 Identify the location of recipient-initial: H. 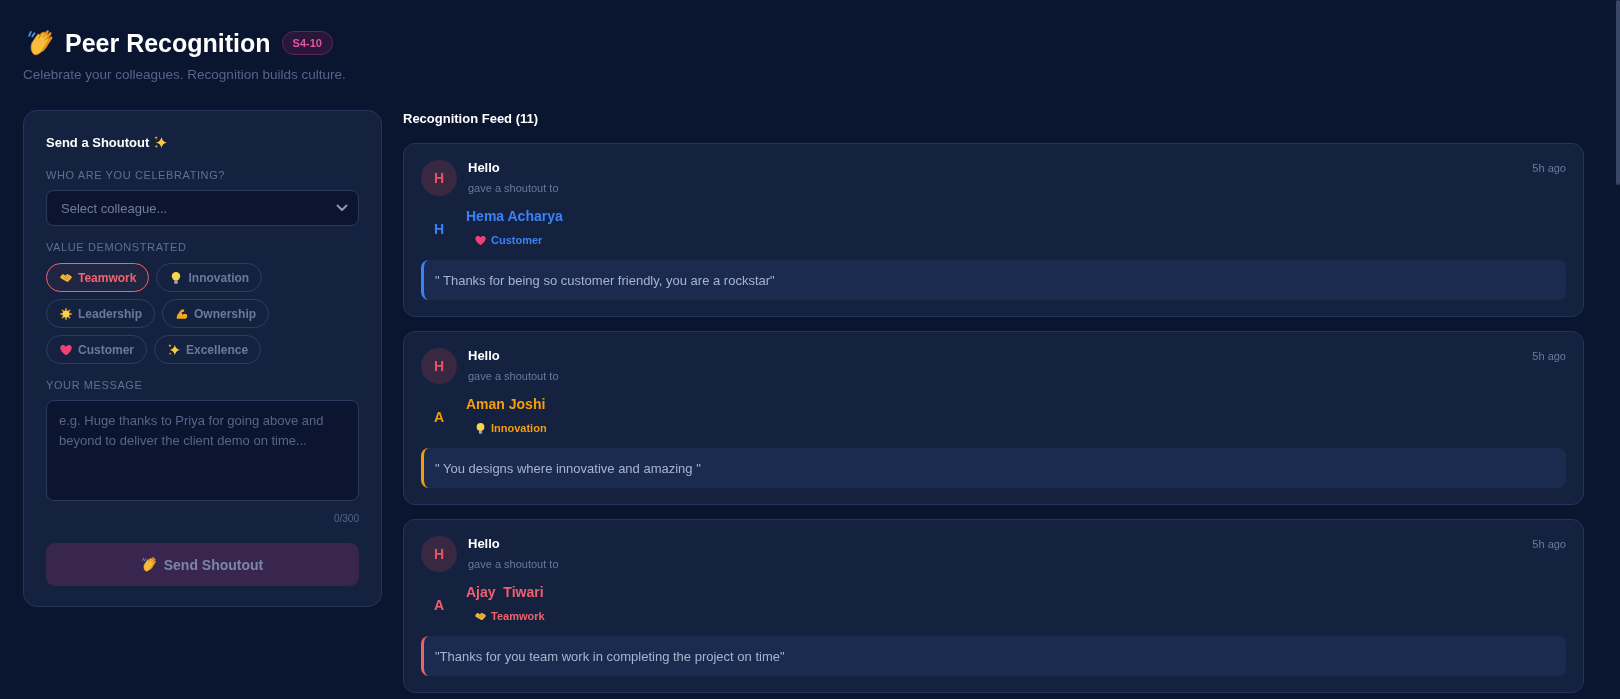
(439, 229).